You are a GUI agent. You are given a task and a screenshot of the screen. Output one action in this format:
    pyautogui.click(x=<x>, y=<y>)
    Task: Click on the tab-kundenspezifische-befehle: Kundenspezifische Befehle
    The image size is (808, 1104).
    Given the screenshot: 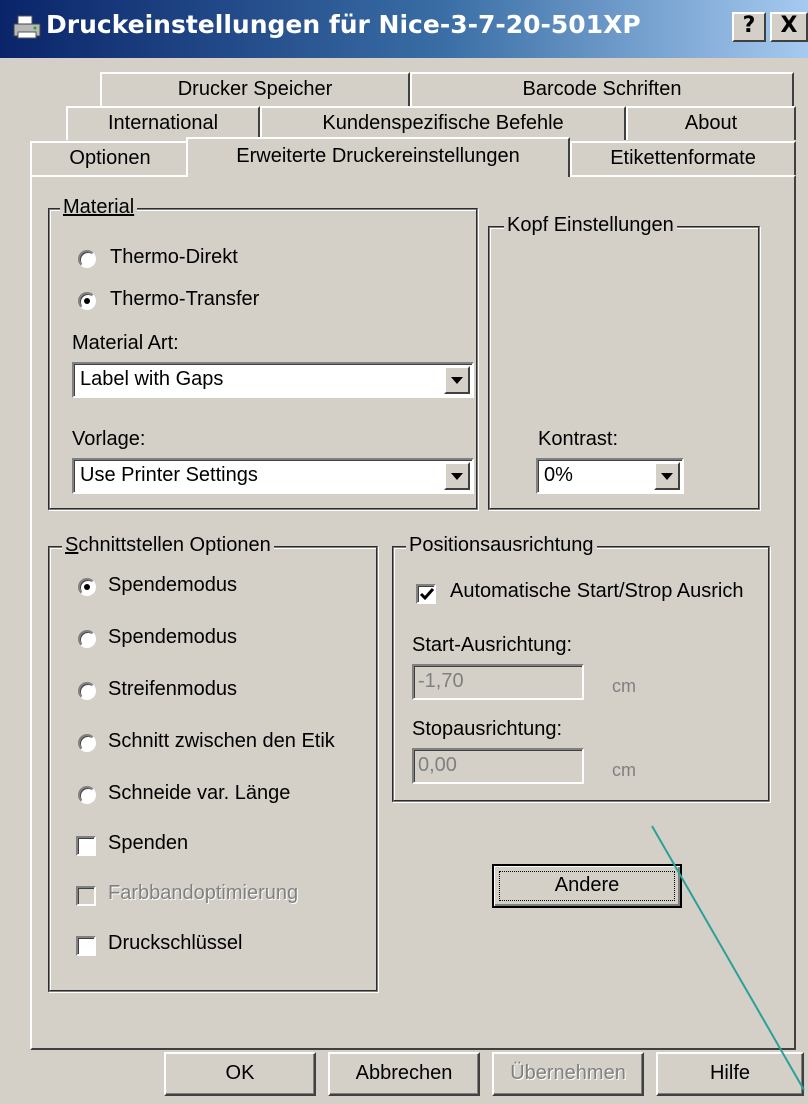 What is the action you would take?
    pyautogui.click(x=443, y=123)
    